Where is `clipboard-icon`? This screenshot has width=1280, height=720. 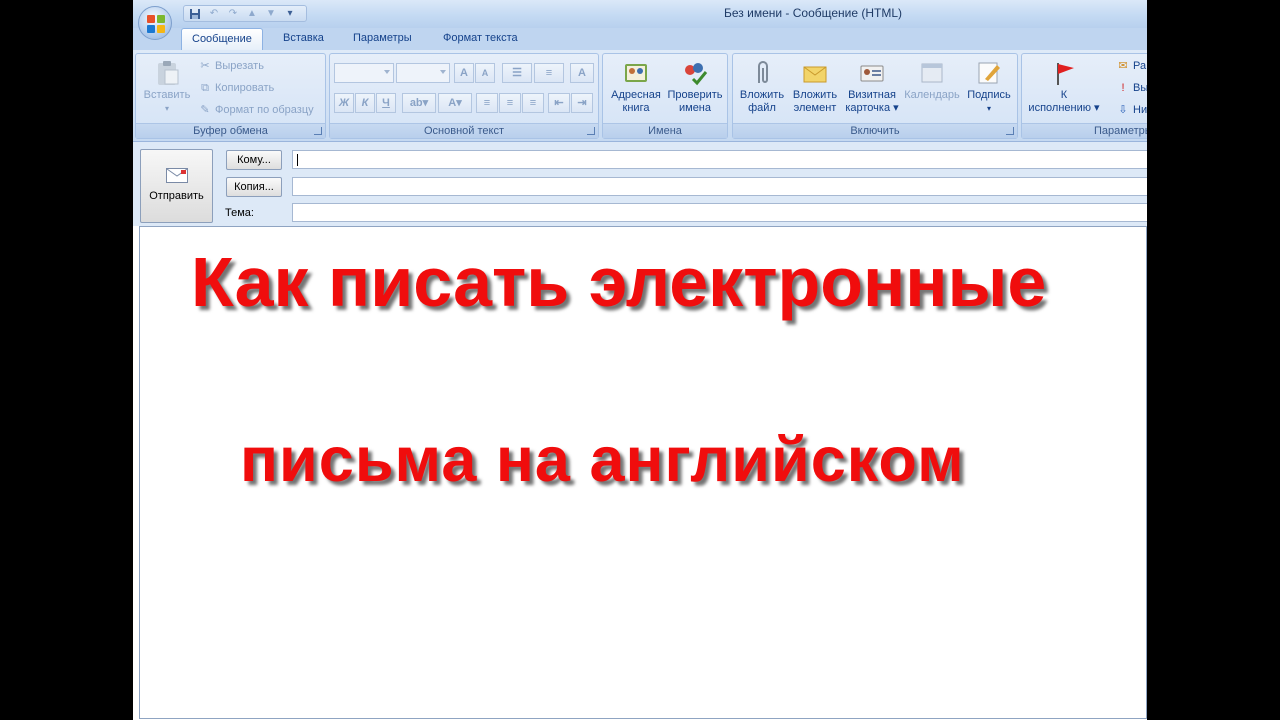 clipboard-icon is located at coordinates (168, 73).